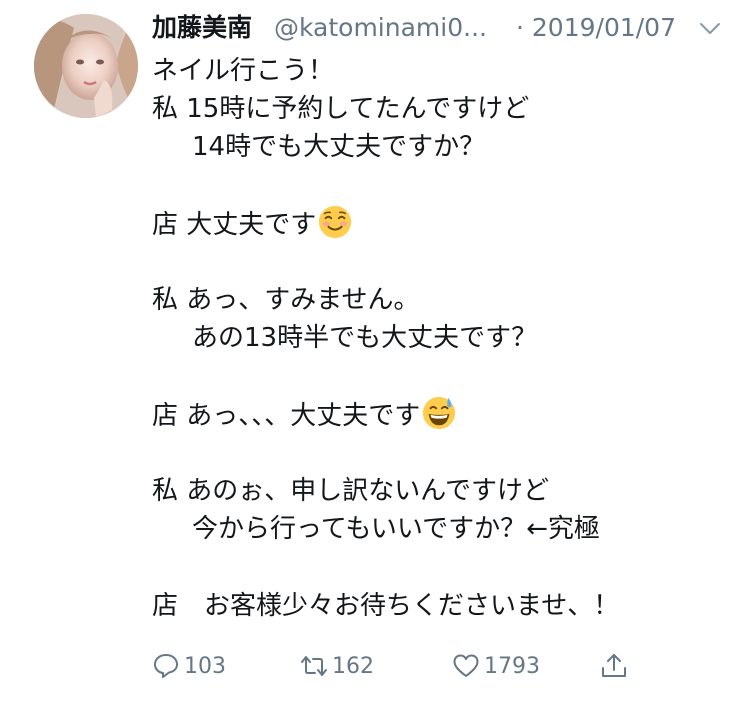 The image size is (746, 708). What do you see at coordinates (466, 665) in the screenshot?
I see `heart-icon` at bounding box center [466, 665].